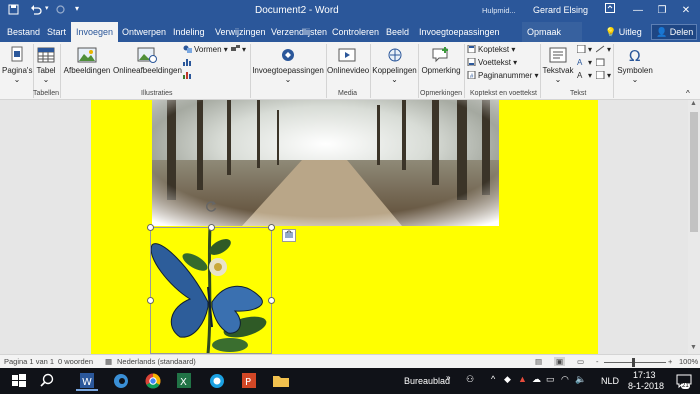  I want to click on comment-icon, so click(440, 55).